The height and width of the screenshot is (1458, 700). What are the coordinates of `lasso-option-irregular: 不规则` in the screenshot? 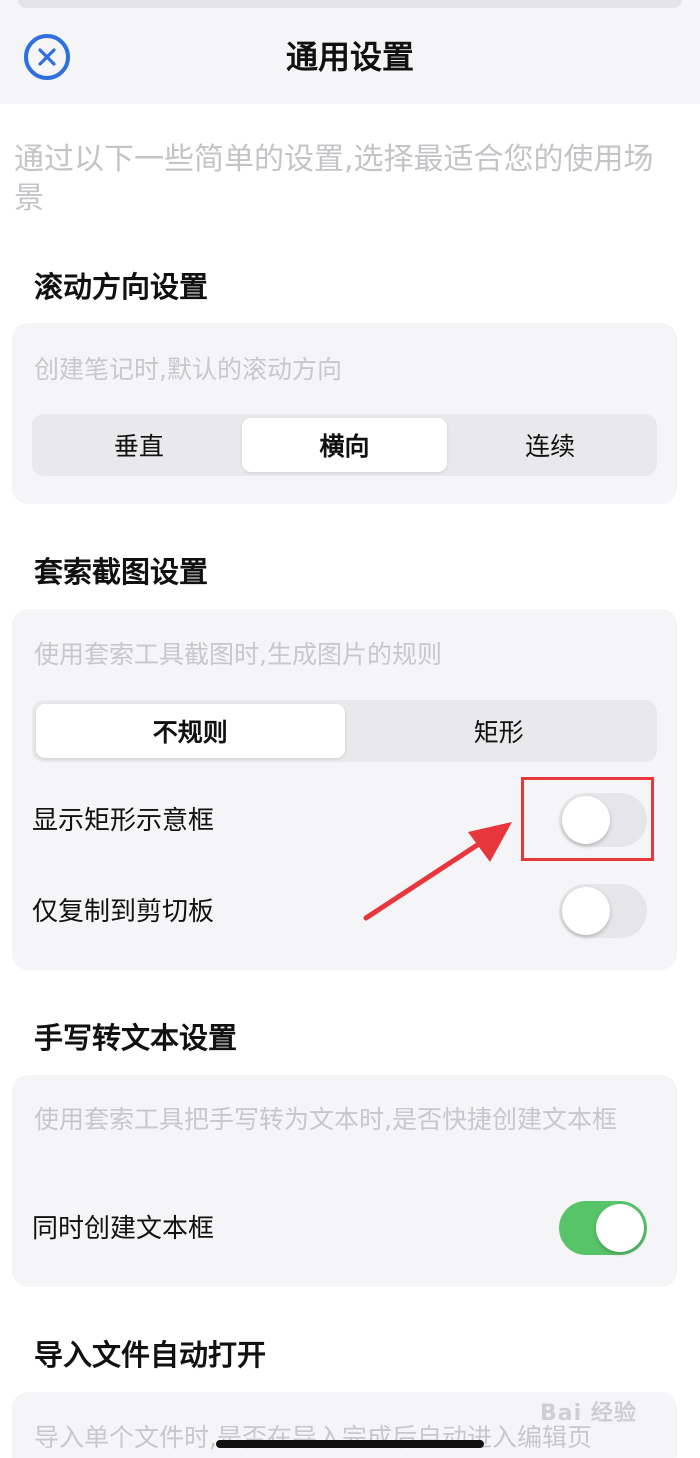 It's located at (190, 731).